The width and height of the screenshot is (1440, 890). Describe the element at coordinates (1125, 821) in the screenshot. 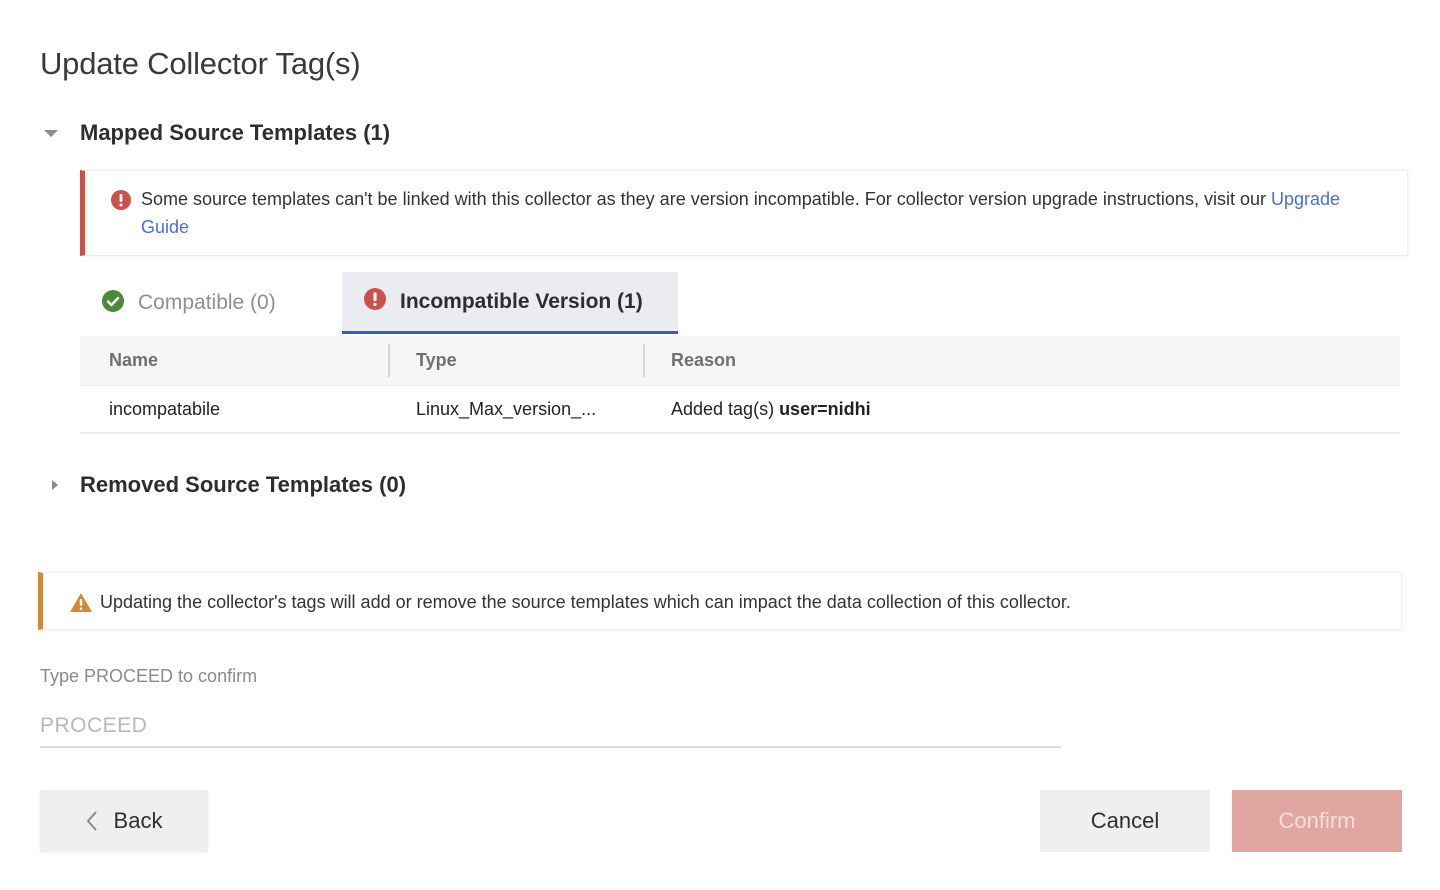

I see `cancel-button: Cancel` at that location.